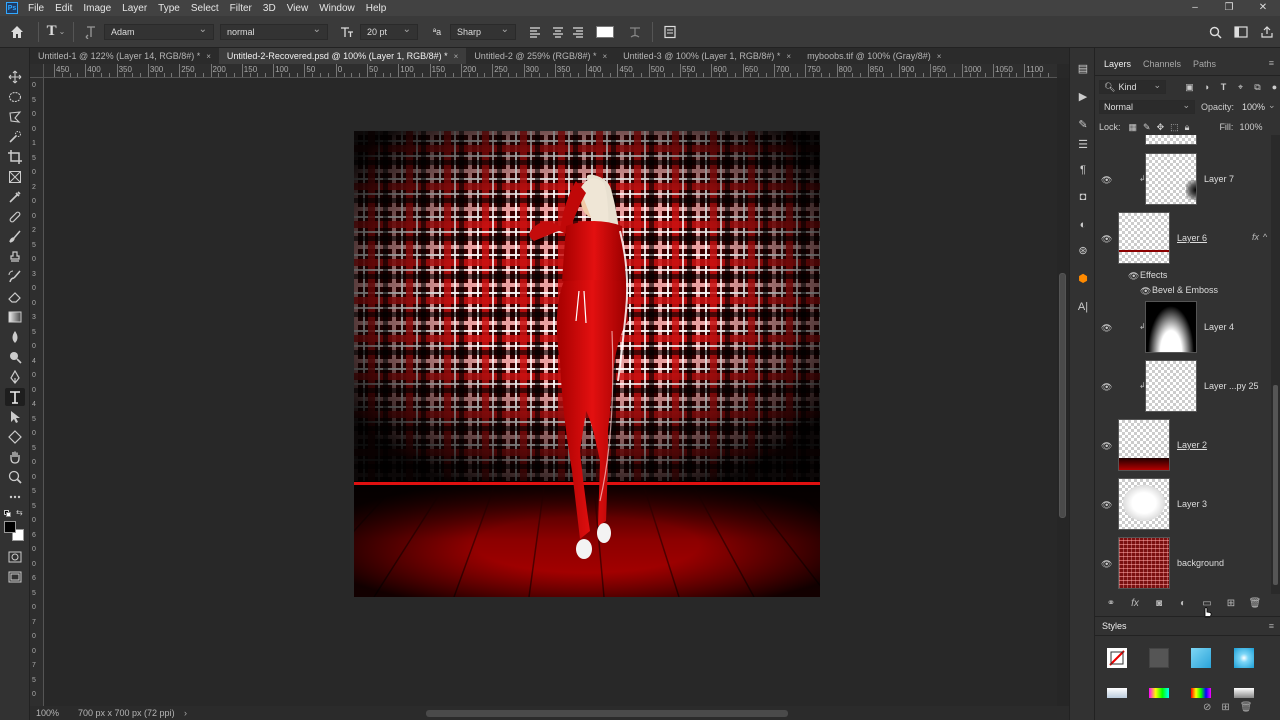 Image resolution: width=1280 pixels, height=720 pixels. Describe the element at coordinates (15, 417) in the screenshot. I see `path-selection-tool-icon` at that location.